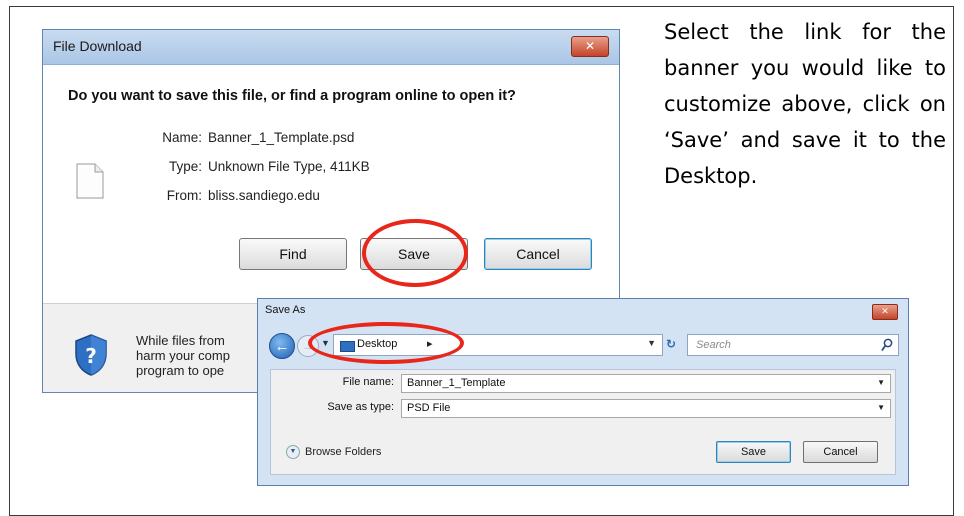  Describe the element at coordinates (282, 346) in the screenshot. I see `back-arrow-icon: ←` at that location.